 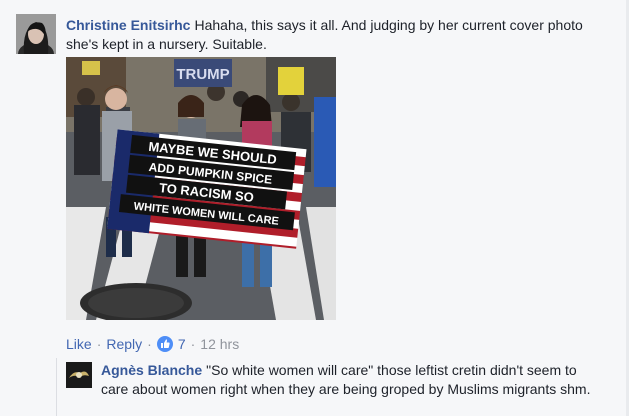 I want to click on comment-actions: Like · Reply · 7 · 12 hrs, so click(x=152, y=344).